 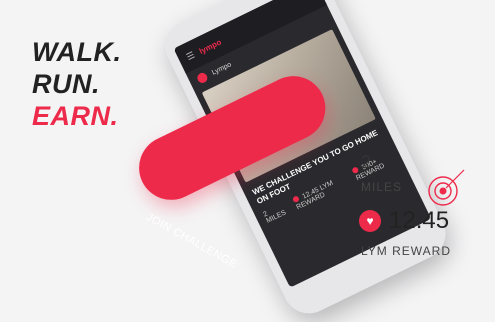 I want to click on hero-headline: WALK. RUN. EARN., so click(x=77, y=84).